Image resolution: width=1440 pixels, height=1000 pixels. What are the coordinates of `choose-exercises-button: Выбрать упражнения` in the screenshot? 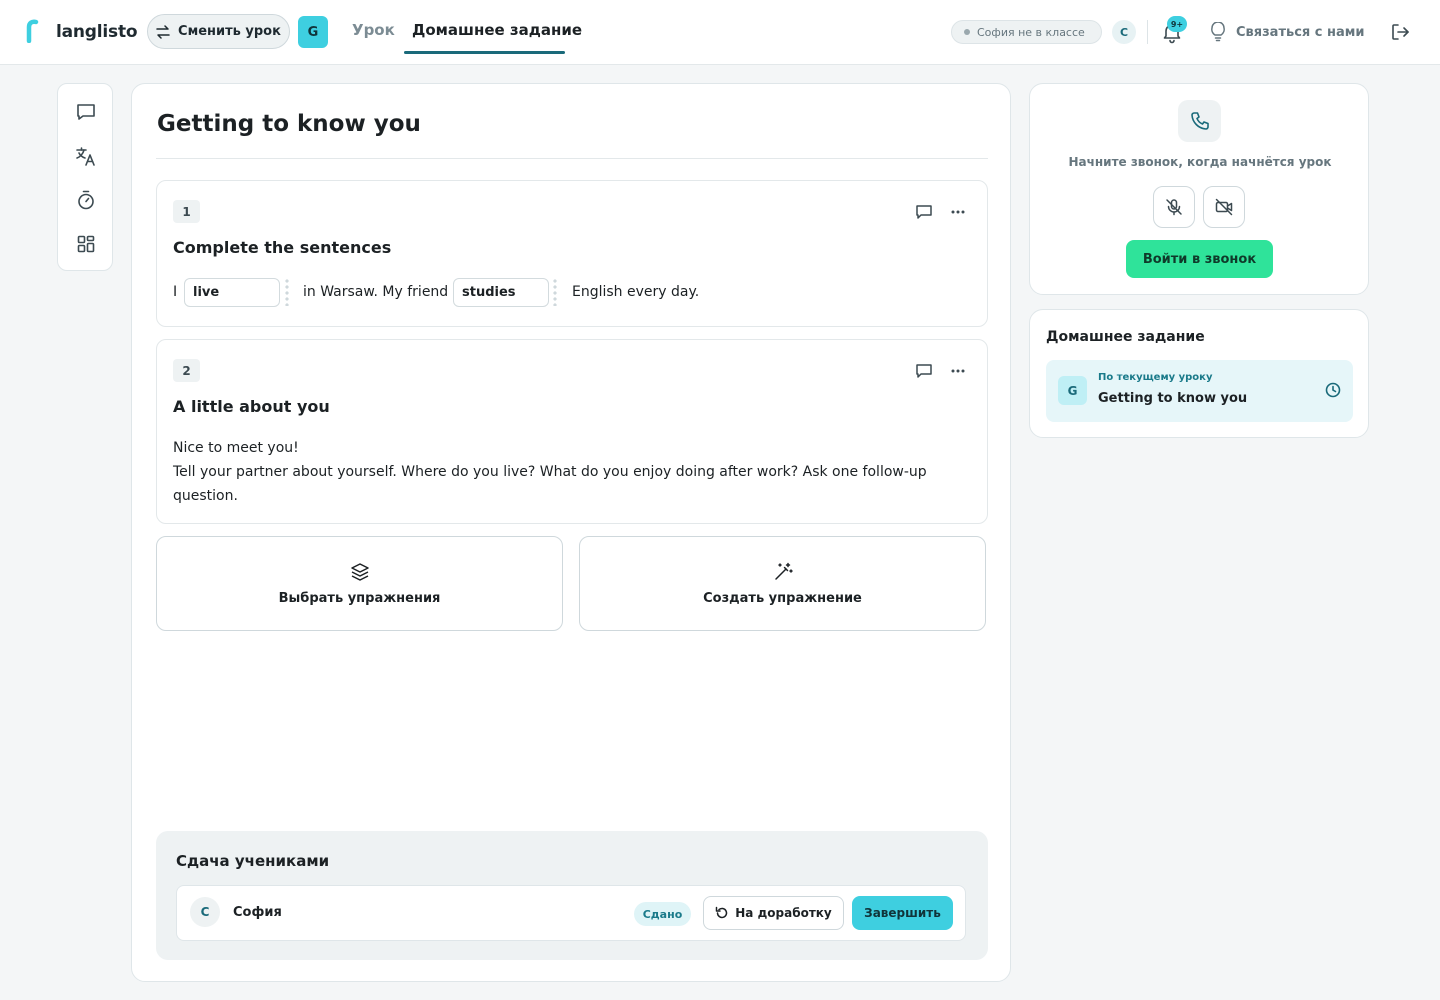 It's located at (359, 583).